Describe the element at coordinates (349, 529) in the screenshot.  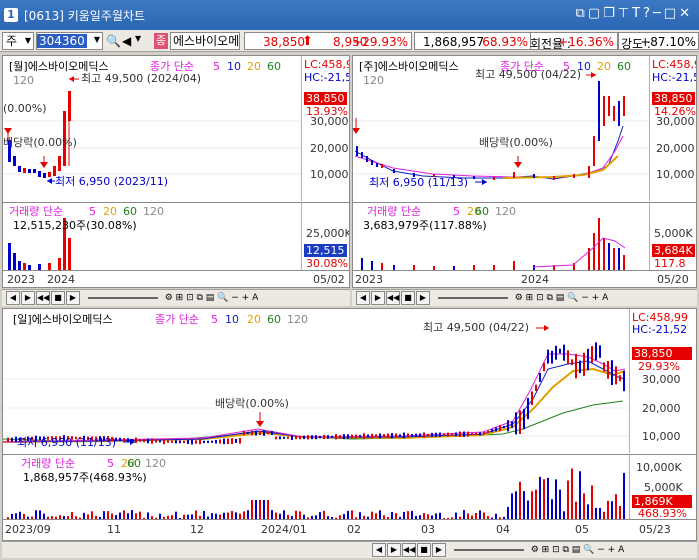
I see `daily-x-axis: 2023/09 11 12 2024/01 02 03 04 05 05/23` at that location.